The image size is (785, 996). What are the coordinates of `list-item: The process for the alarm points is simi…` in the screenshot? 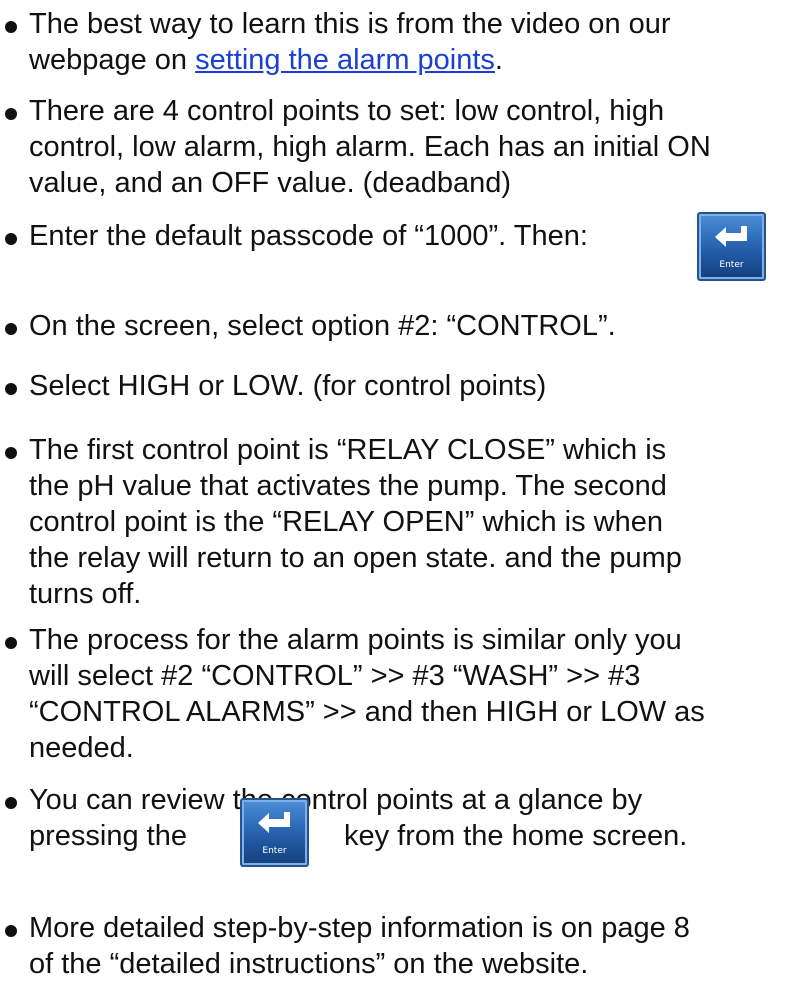 It's located at (392, 694).